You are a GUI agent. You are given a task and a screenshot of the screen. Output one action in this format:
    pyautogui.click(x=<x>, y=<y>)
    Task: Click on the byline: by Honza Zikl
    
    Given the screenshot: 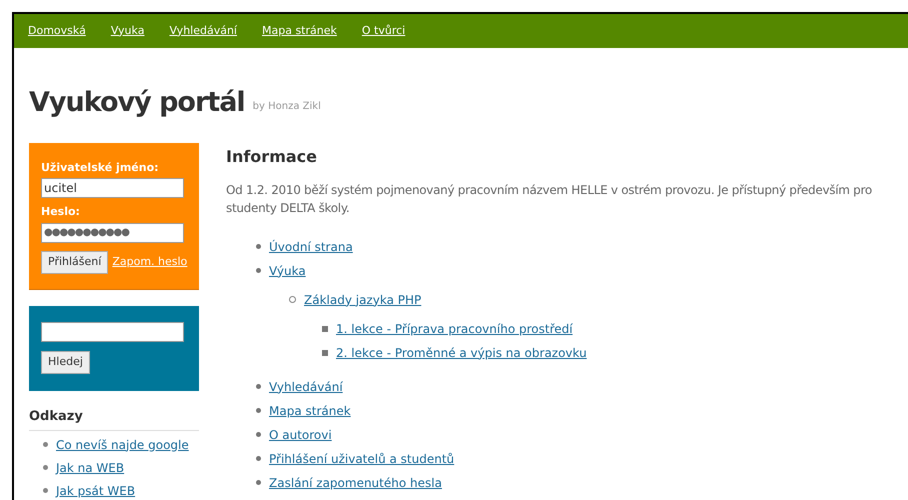 What is the action you would take?
    pyautogui.click(x=286, y=107)
    